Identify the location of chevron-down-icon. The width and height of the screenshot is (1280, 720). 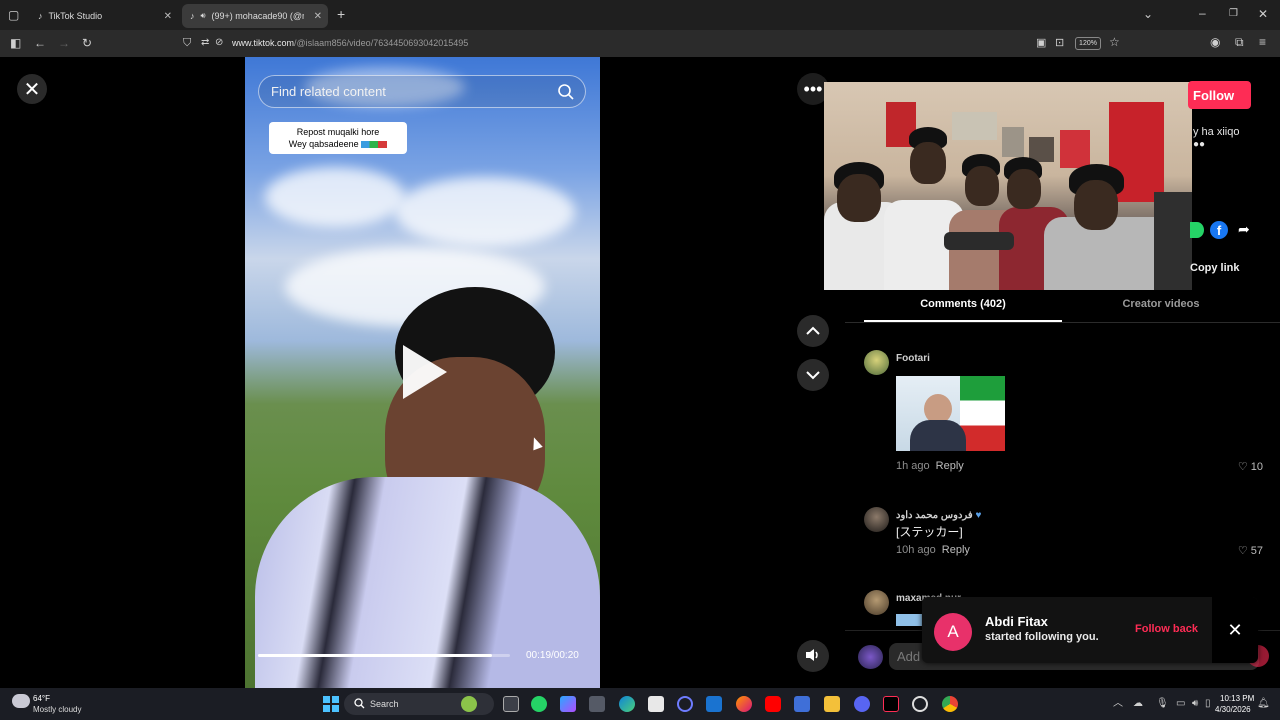
(813, 375).